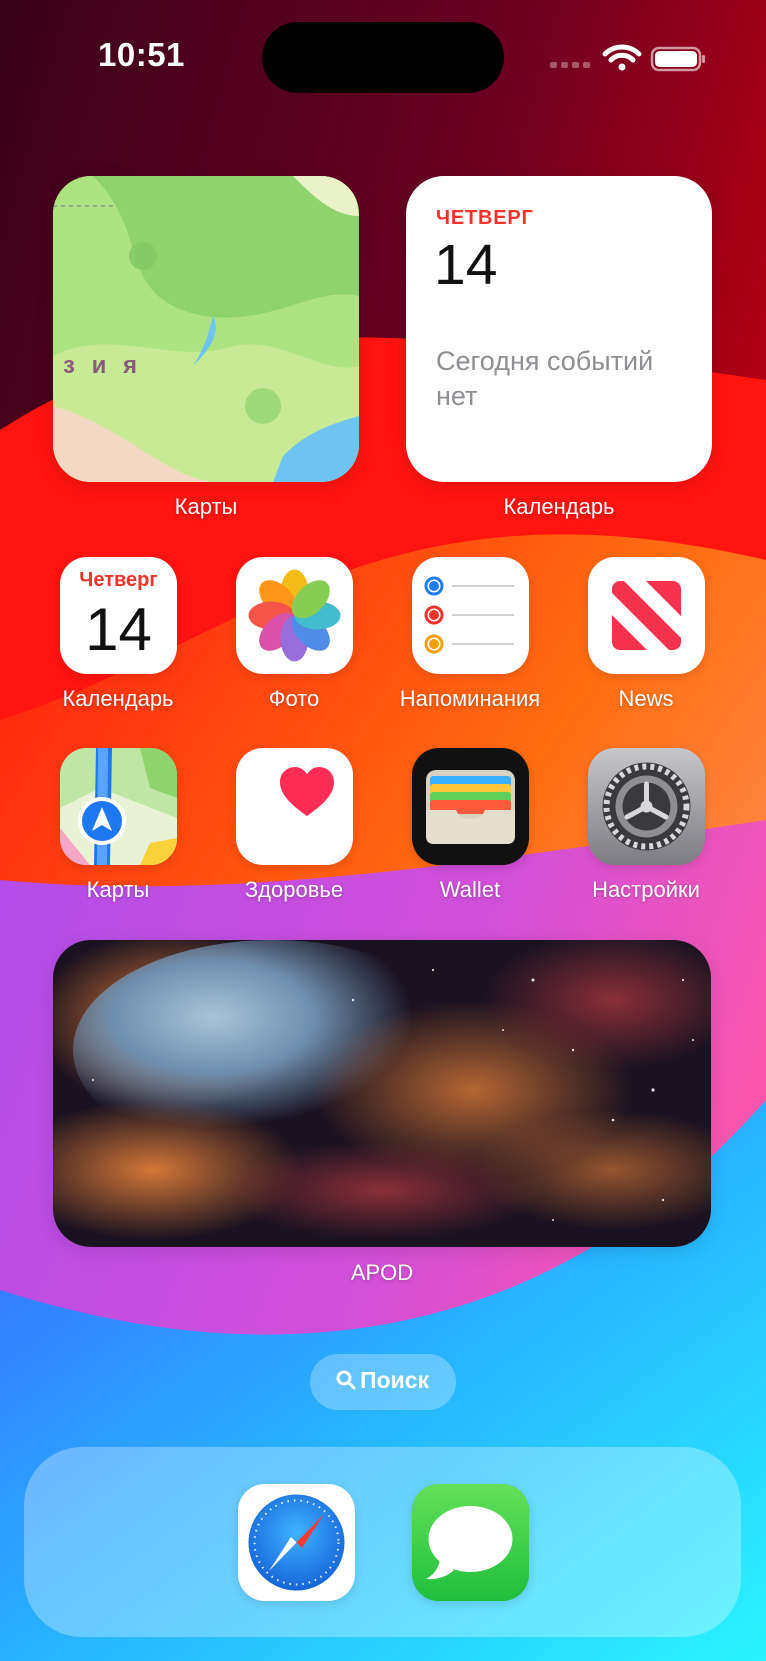 The image size is (766, 1661). What do you see at coordinates (677, 59) in the screenshot?
I see `battery-icon` at bounding box center [677, 59].